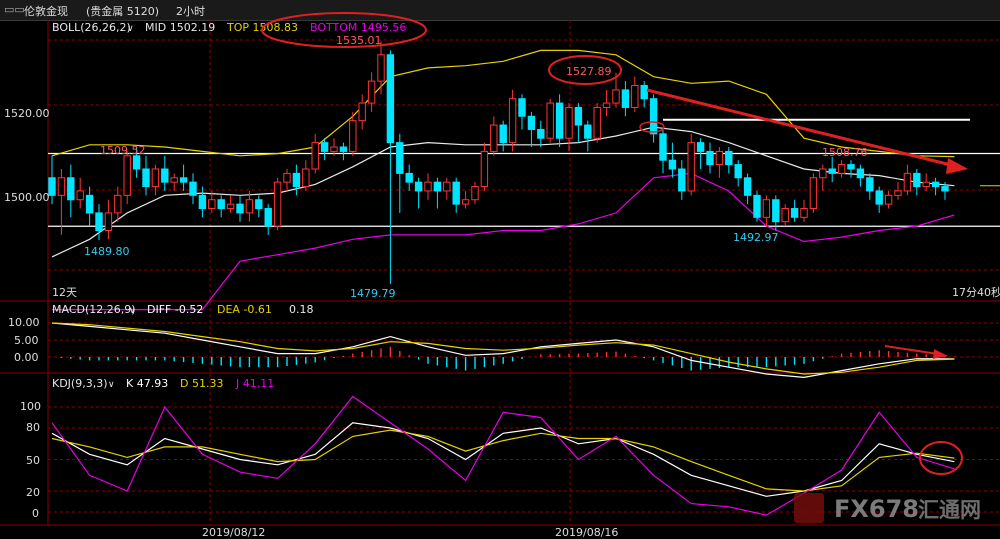 The image size is (1000, 539). What do you see at coordinates (130, 29) in the screenshot?
I see `boll-chevron-icon: ∨` at bounding box center [130, 29].